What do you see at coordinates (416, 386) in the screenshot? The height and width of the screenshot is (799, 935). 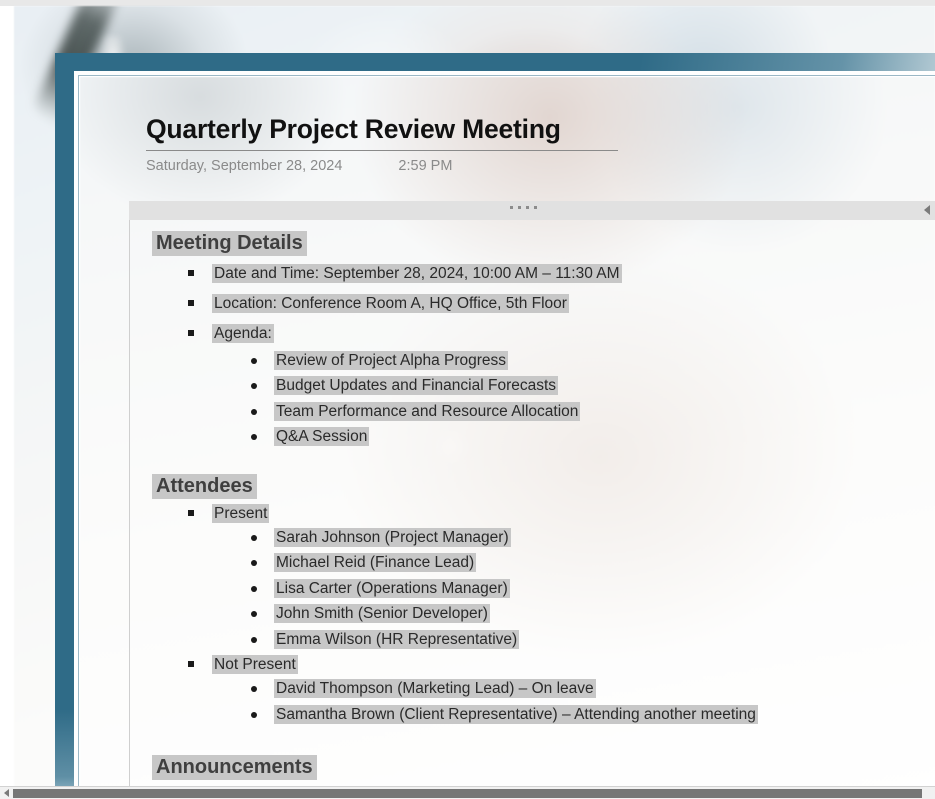 I see `list-item-text: Budget Updates and Financial Forecasts` at bounding box center [416, 386].